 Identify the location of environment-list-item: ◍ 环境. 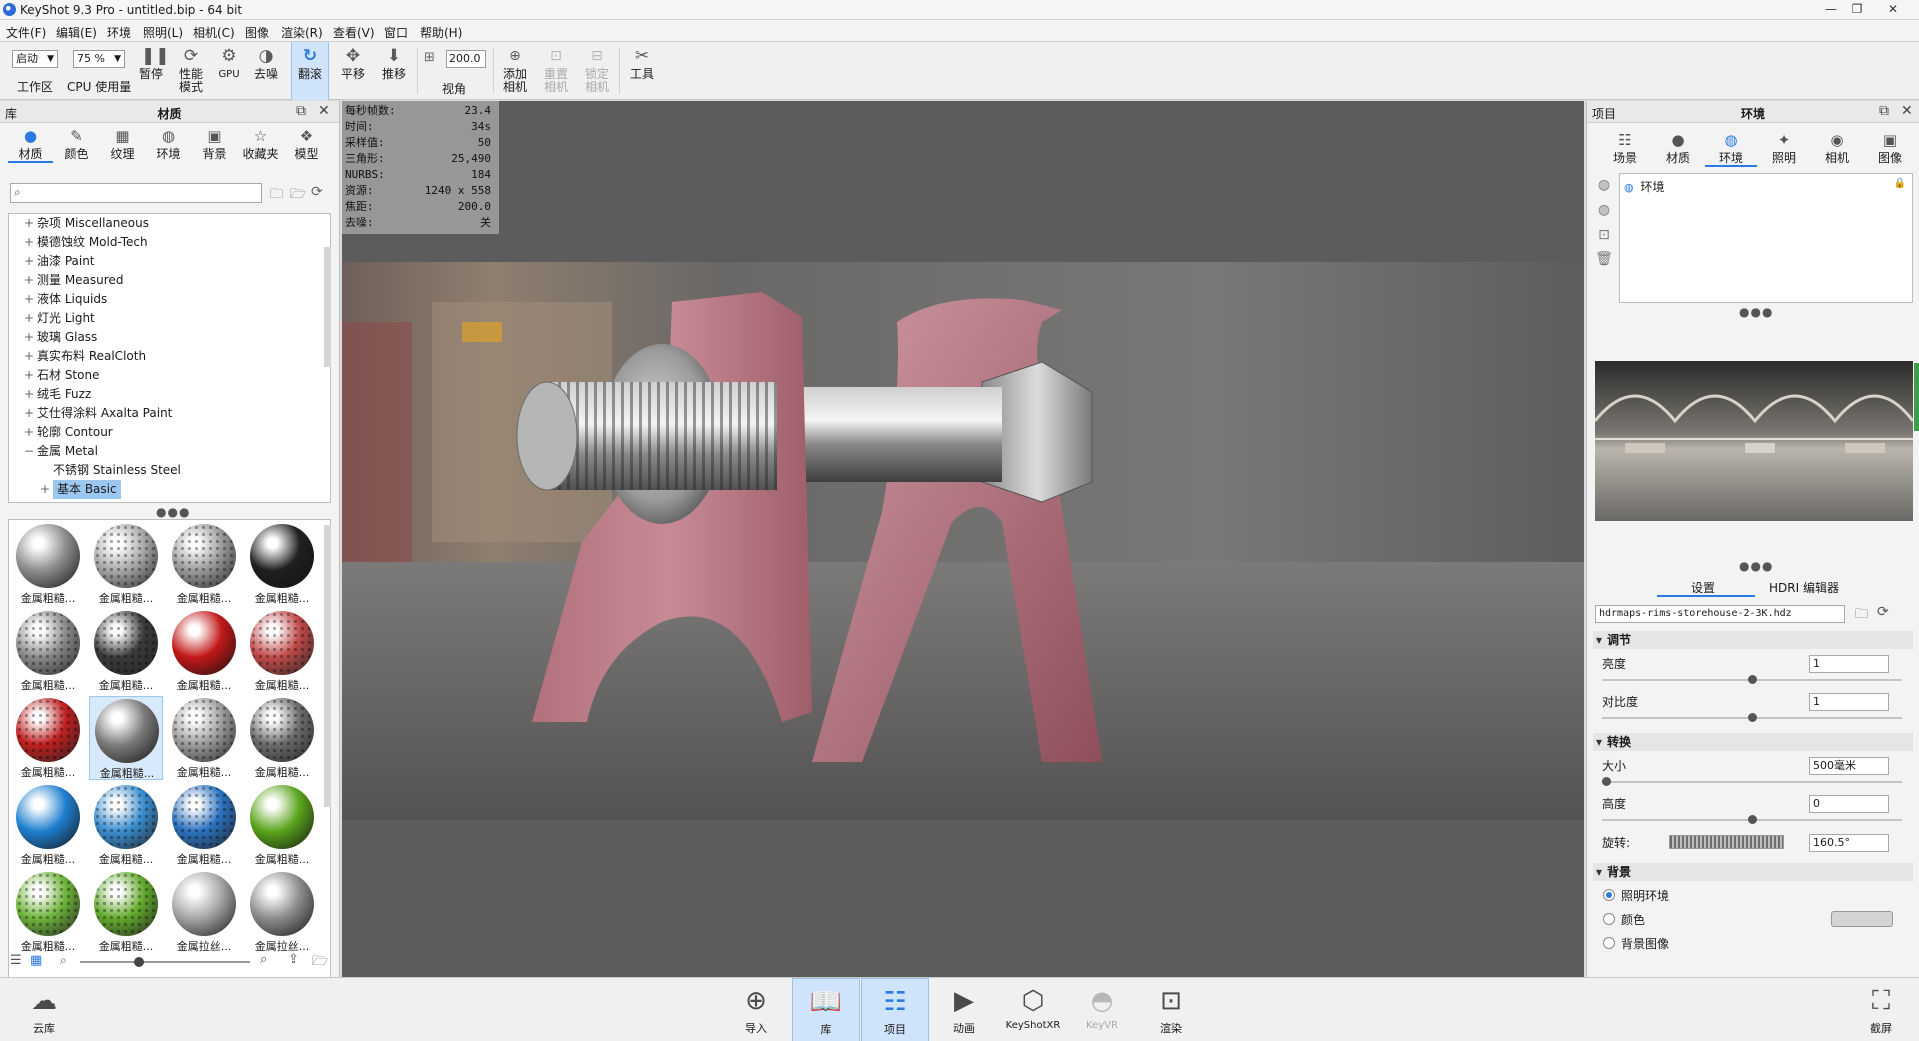
(1644, 186).